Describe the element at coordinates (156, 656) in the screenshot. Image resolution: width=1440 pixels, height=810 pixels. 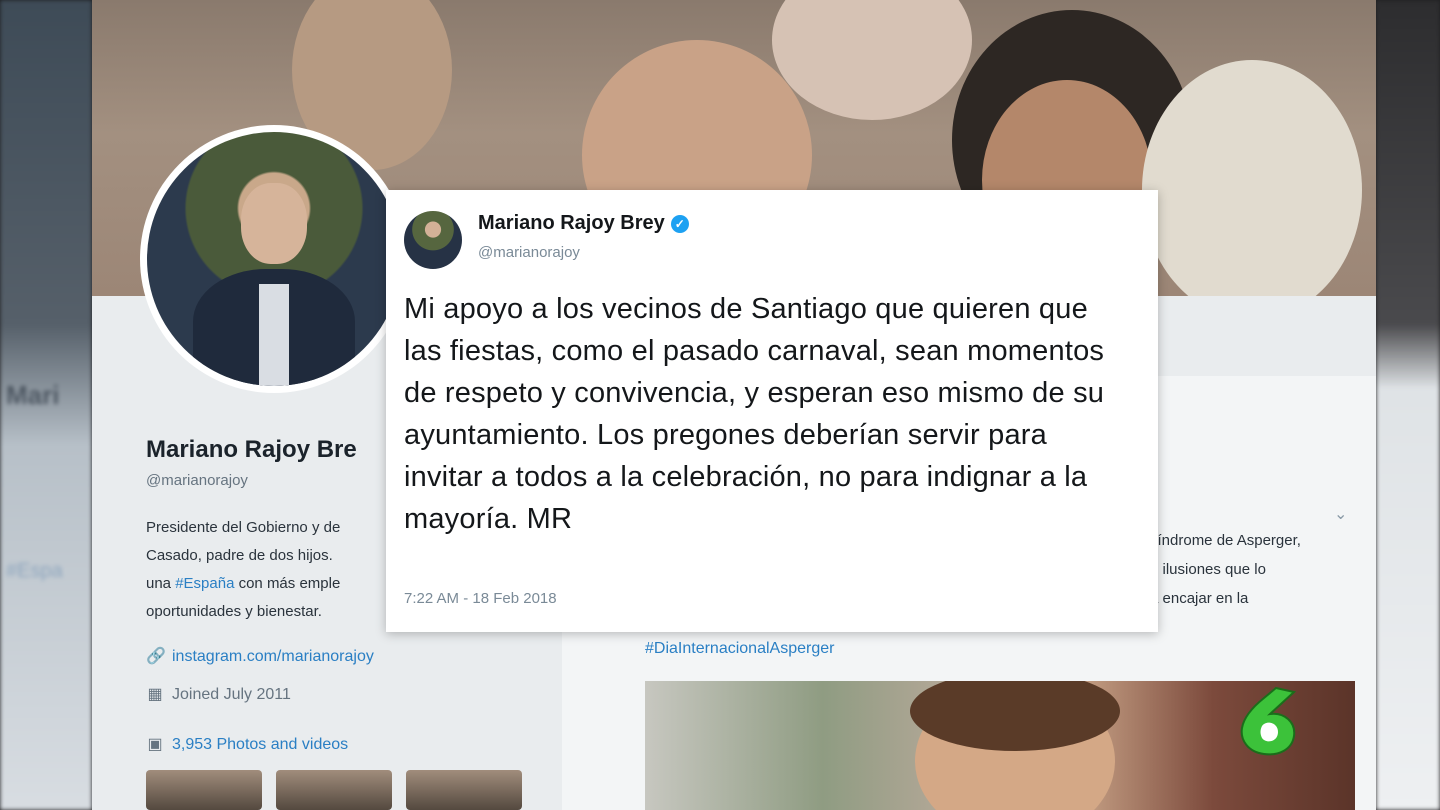
I see `link-icon: 🔗` at that location.